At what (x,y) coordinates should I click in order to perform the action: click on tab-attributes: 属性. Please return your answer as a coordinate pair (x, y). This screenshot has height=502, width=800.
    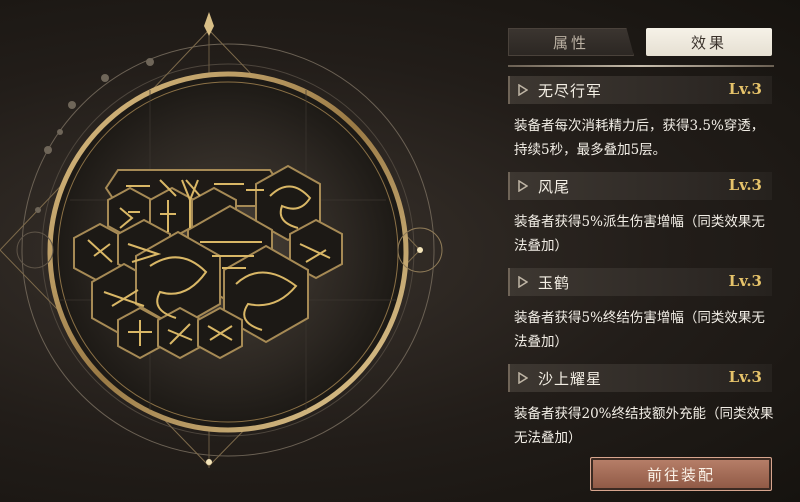
    Looking at the image, I should click on (571, 42).